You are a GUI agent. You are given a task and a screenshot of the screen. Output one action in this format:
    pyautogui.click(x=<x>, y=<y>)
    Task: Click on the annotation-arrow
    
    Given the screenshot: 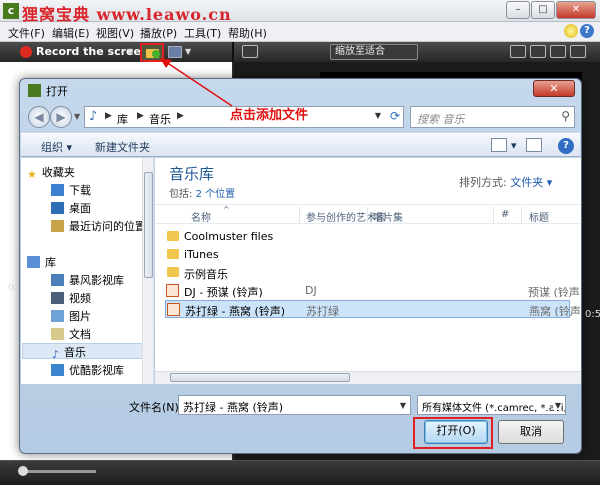 What is the action you would take?
    pyautogui.click(x=196, y=82)
    